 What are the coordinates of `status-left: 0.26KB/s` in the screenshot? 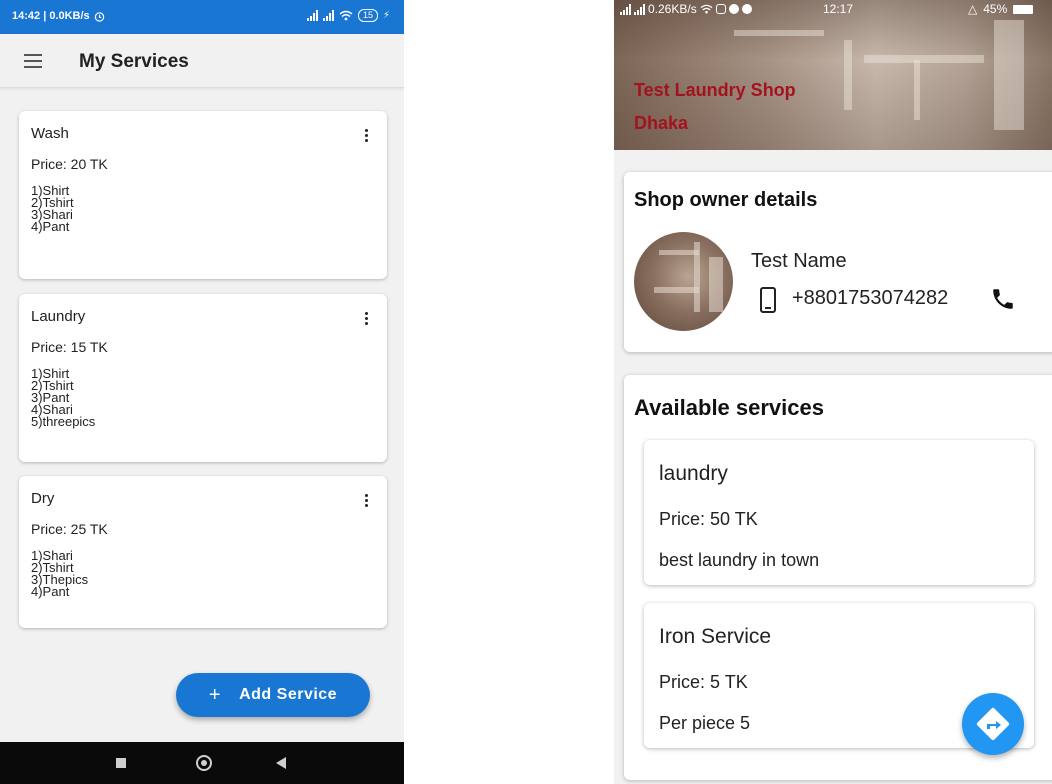 It's located at (686, 9).